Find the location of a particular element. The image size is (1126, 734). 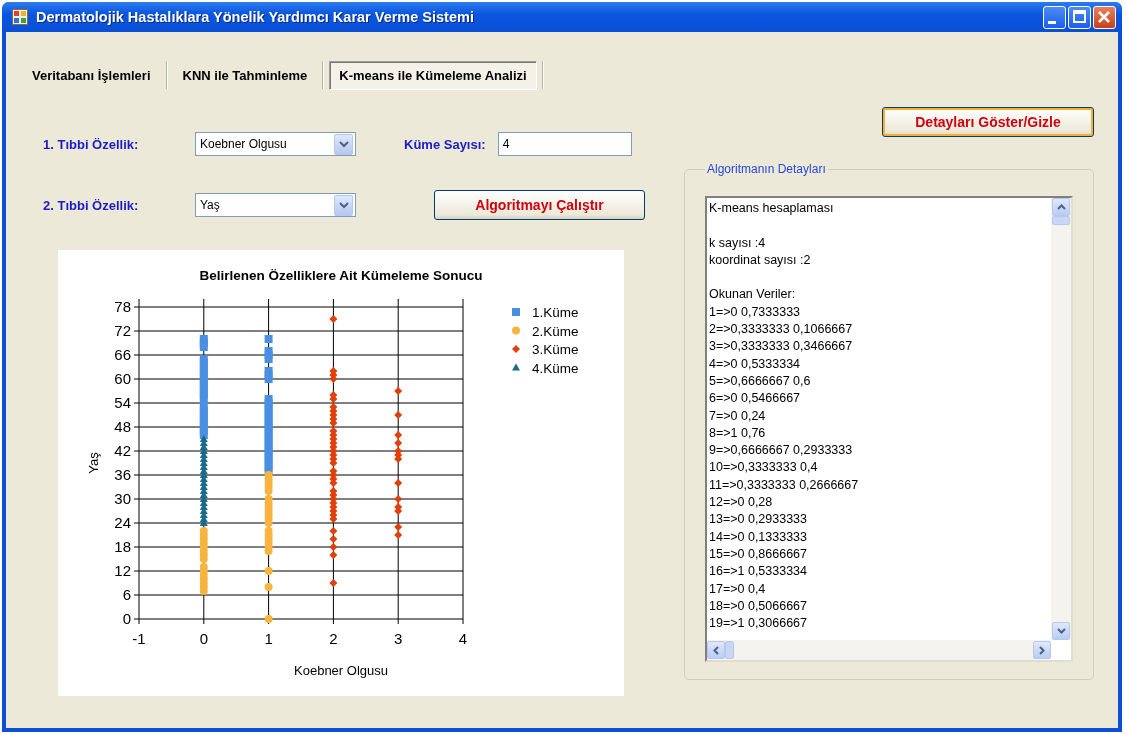

axis-tick-label: 78 is located at coordinates (122, 306).